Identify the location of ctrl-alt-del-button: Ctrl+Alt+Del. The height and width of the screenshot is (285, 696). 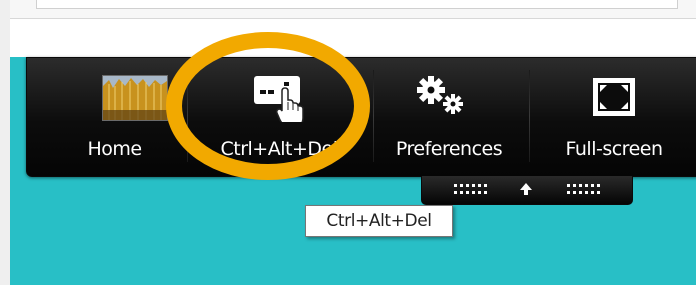
(279, 117).